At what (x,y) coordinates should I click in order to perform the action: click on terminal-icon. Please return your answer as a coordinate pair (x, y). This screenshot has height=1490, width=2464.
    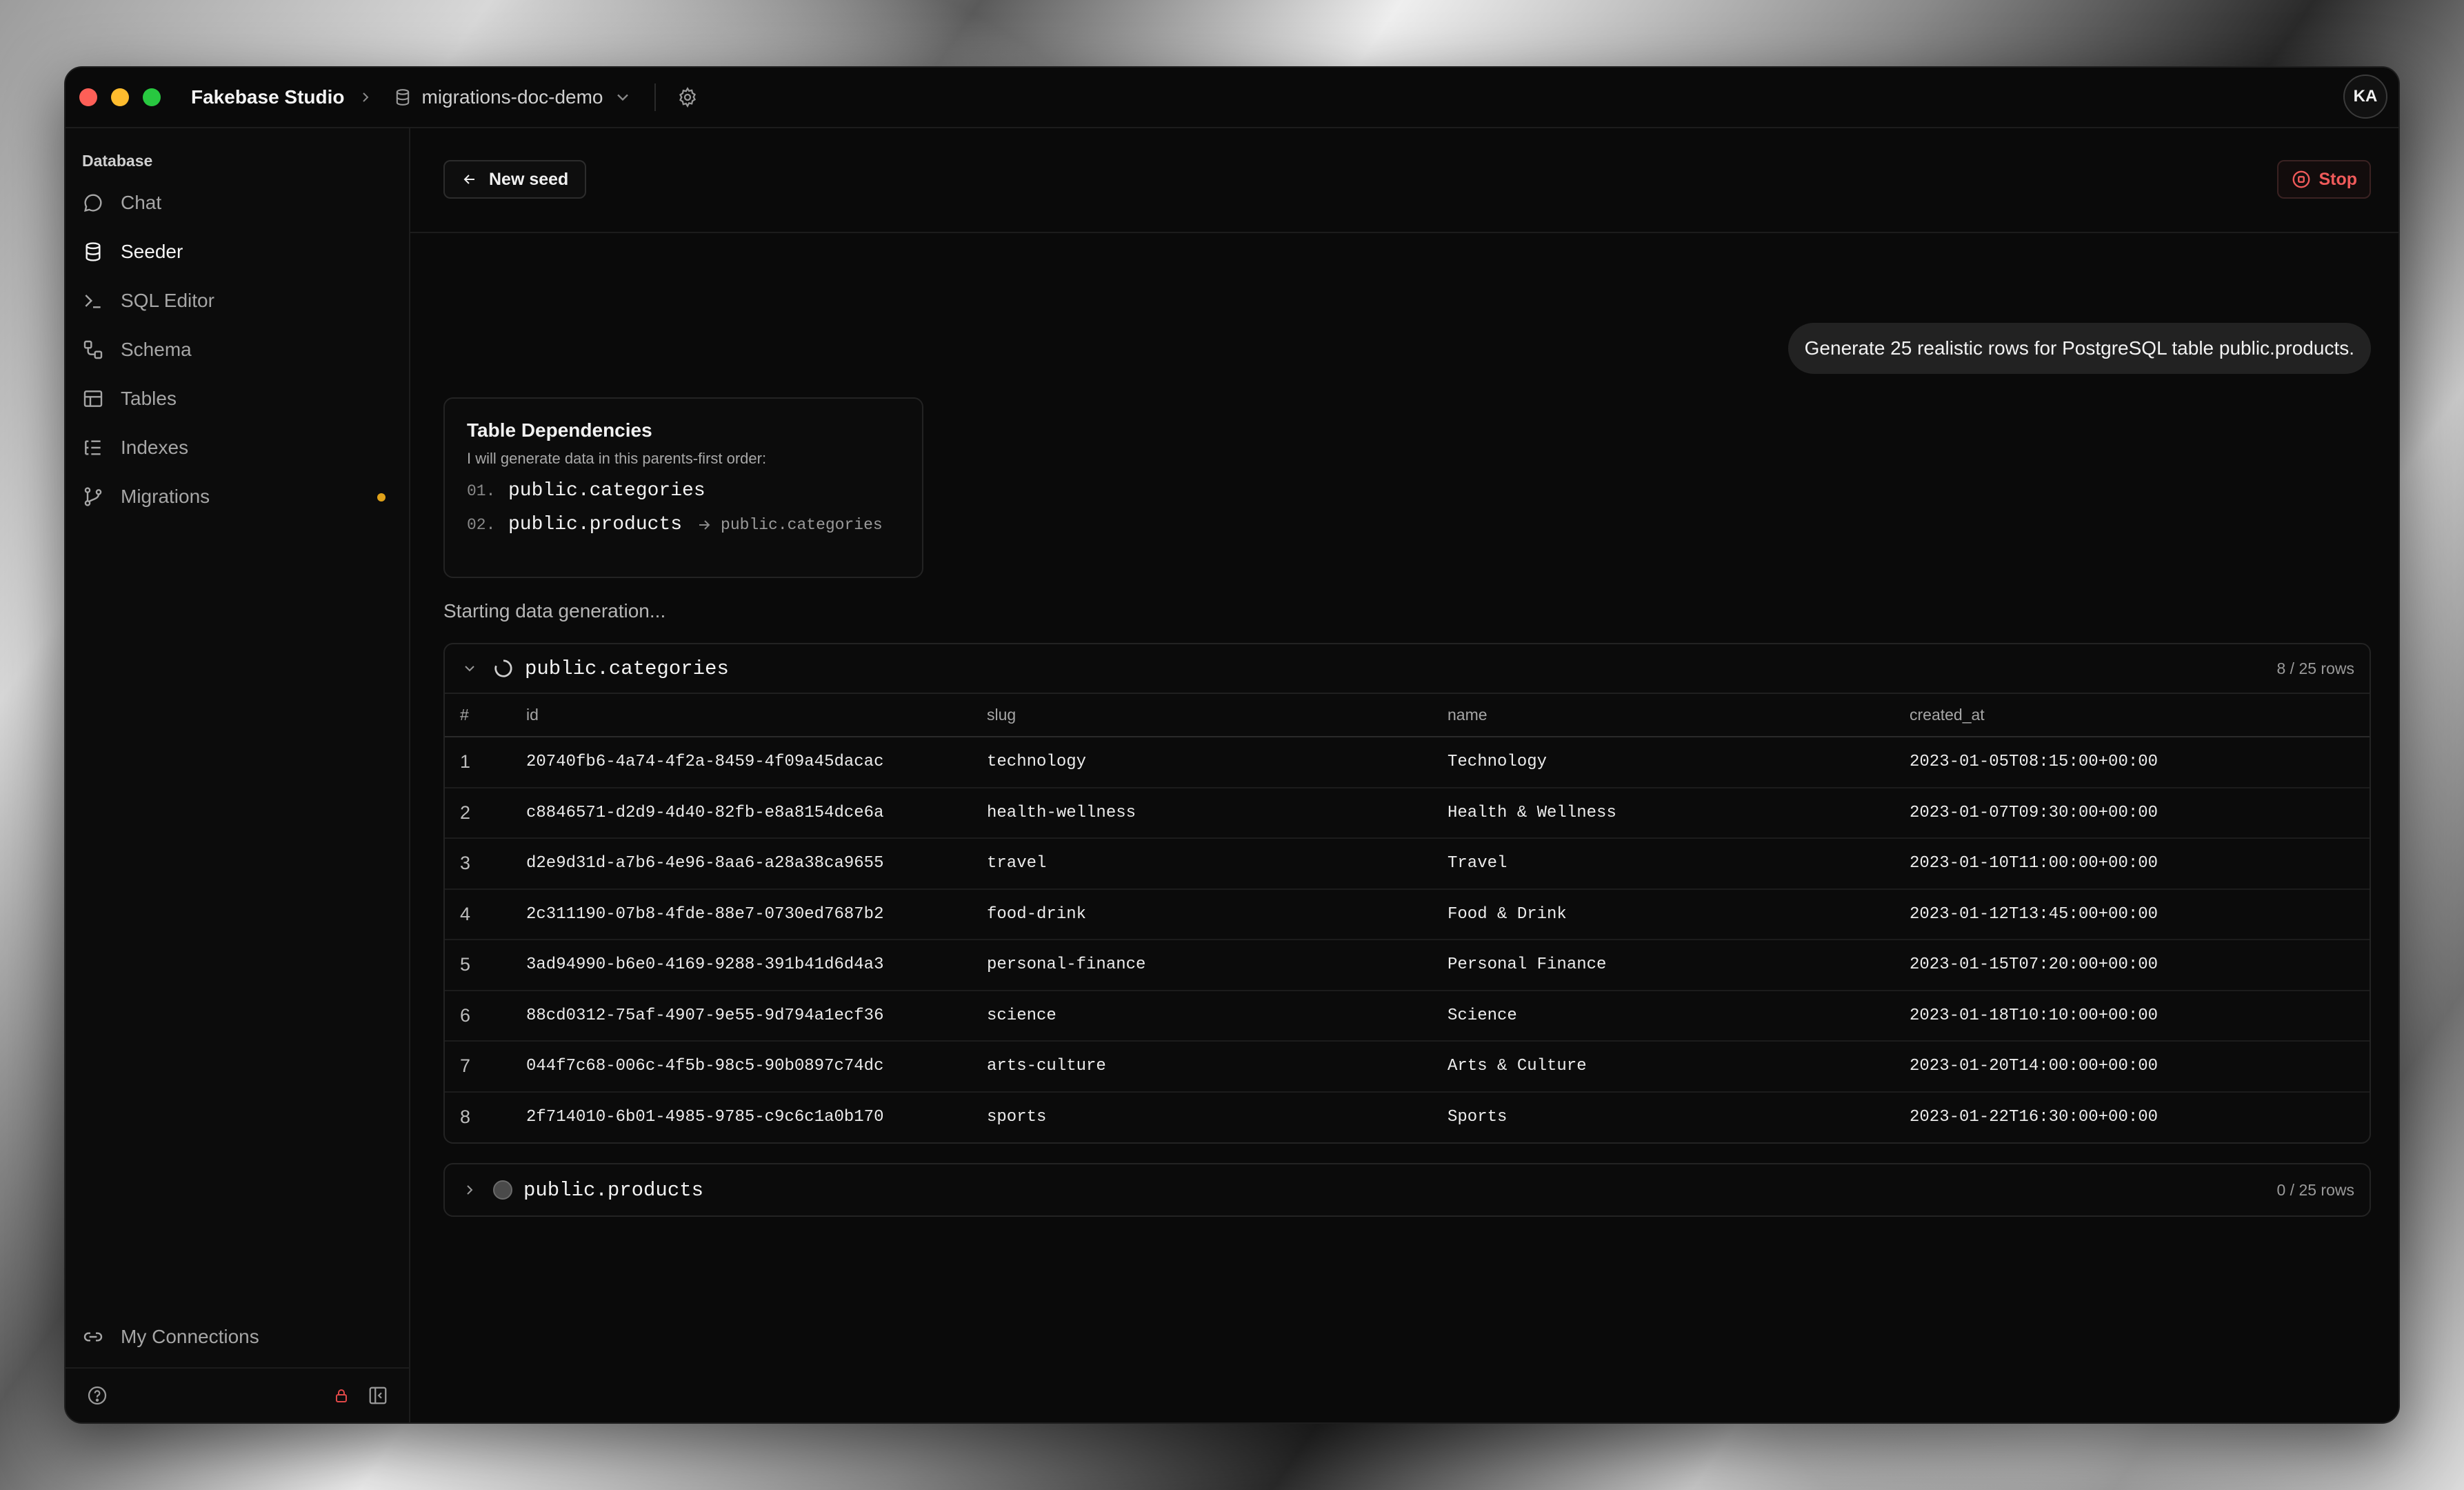
    Looking at the image, I should click on (93, 301).